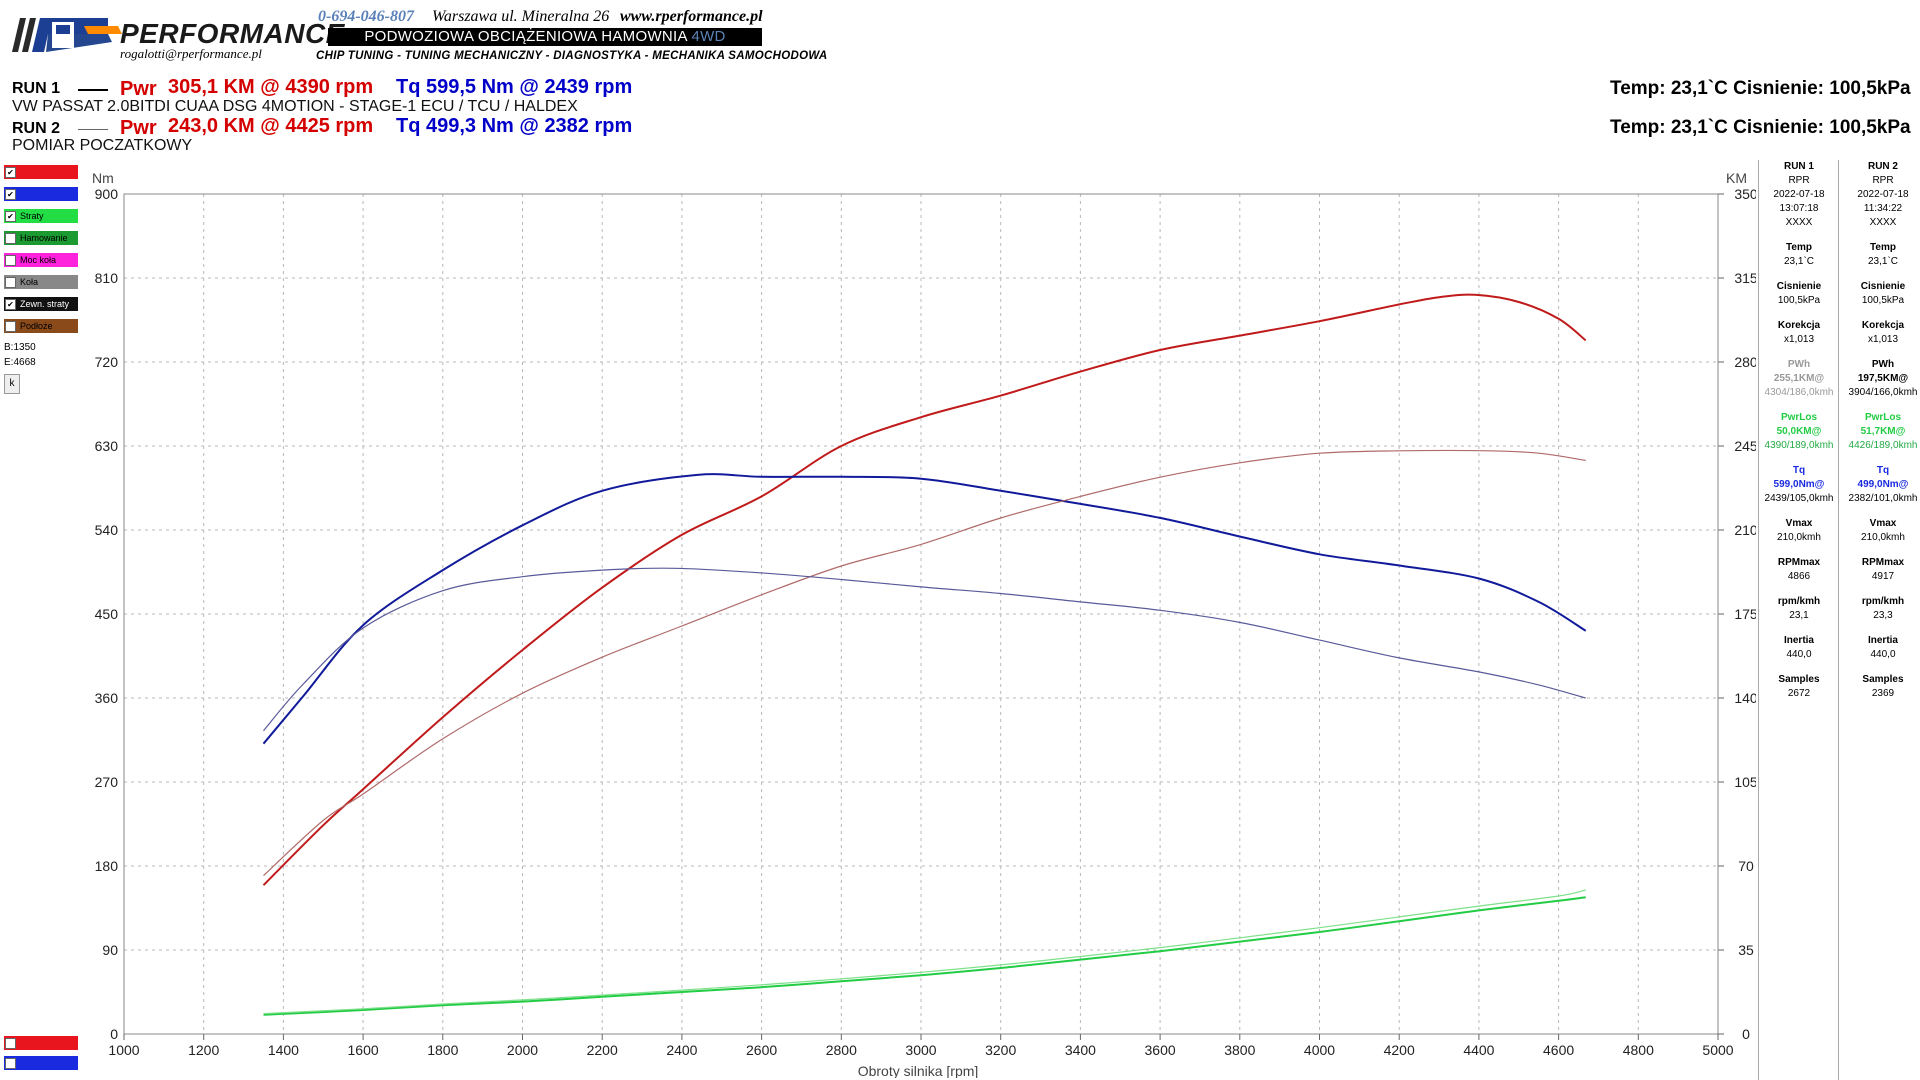 Image resolution: width=1920 pixels, height=1080 pixels. What do you see at coordinates (41, 260) in the screenshot?
I see `legend-item-4: Moc koła` at bounding box center [41, 260].